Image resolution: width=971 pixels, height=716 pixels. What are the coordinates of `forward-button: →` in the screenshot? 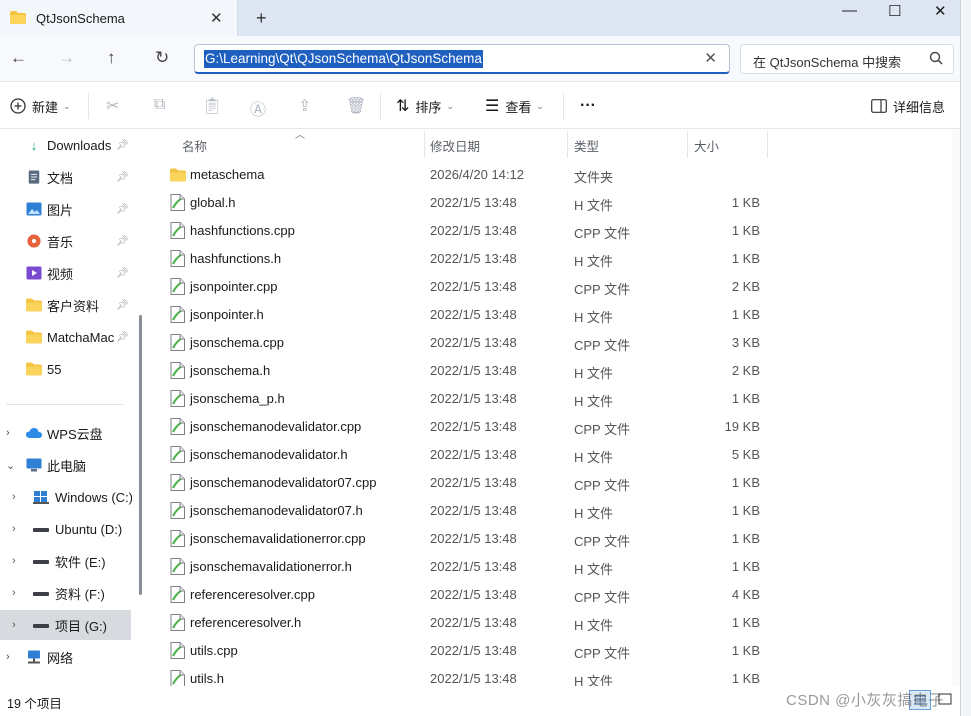 It's located at (66, 58).